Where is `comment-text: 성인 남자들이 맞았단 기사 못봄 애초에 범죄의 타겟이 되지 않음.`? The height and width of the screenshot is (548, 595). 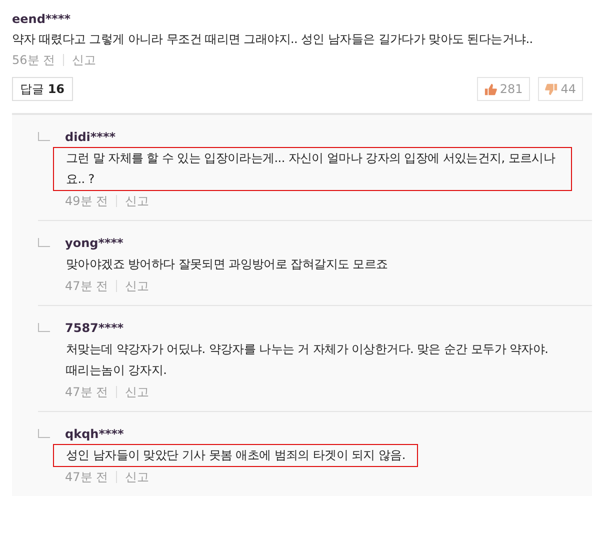
comment-text: 성인 남자들이 맞았단 기사 못봄 애초에 범죄의 타겟이 되지 않음. is located at coordinates (235, 455).